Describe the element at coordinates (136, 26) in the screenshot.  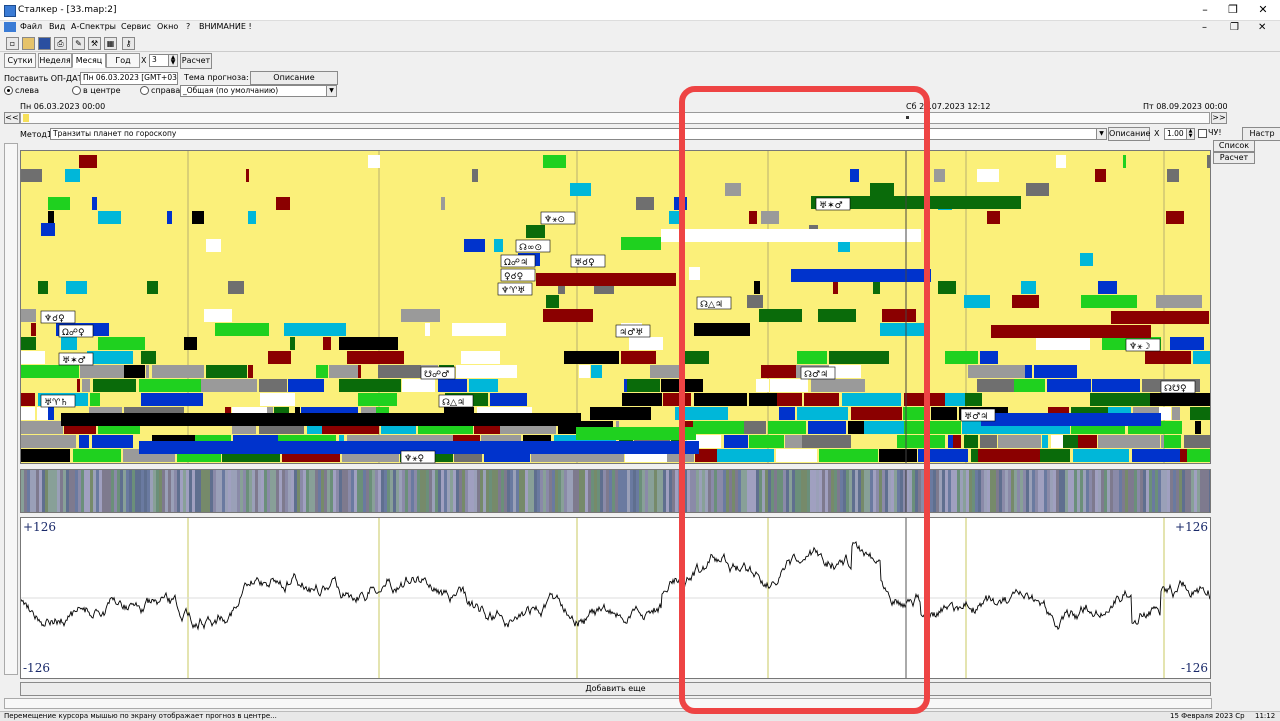
I see `menu-service: Сервис` at that location.